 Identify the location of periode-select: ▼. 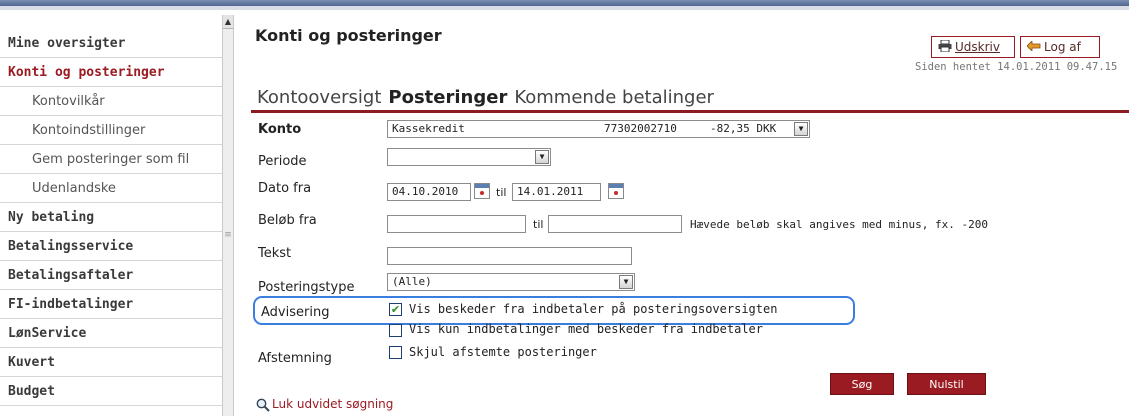
(469, 157).